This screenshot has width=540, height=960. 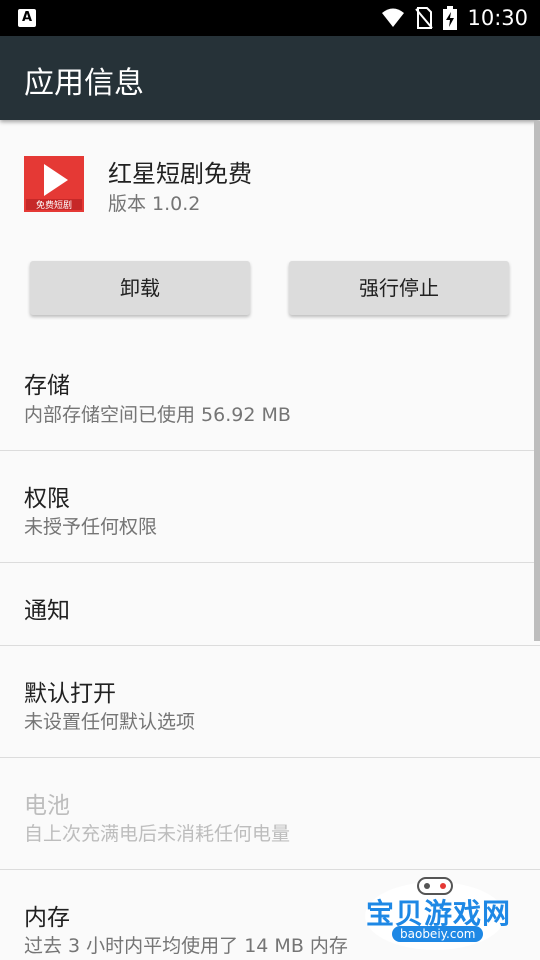 What do you see at coordinates (270, 394) in the screenshot?
I see `pref-storage: 存储 内部存储空间已使用 56.92 MB` at bounding box center [270, 394].